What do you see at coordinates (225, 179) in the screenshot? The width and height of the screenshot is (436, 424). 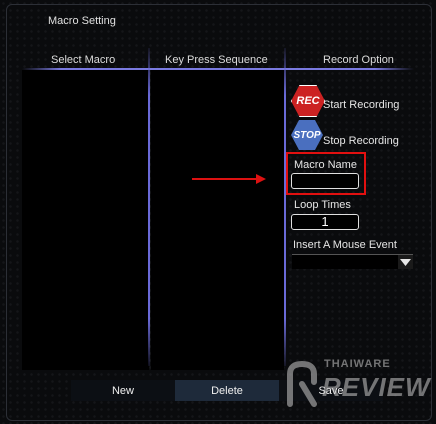 I see `annotation-arrow-line` at bounding box center [225, 179].